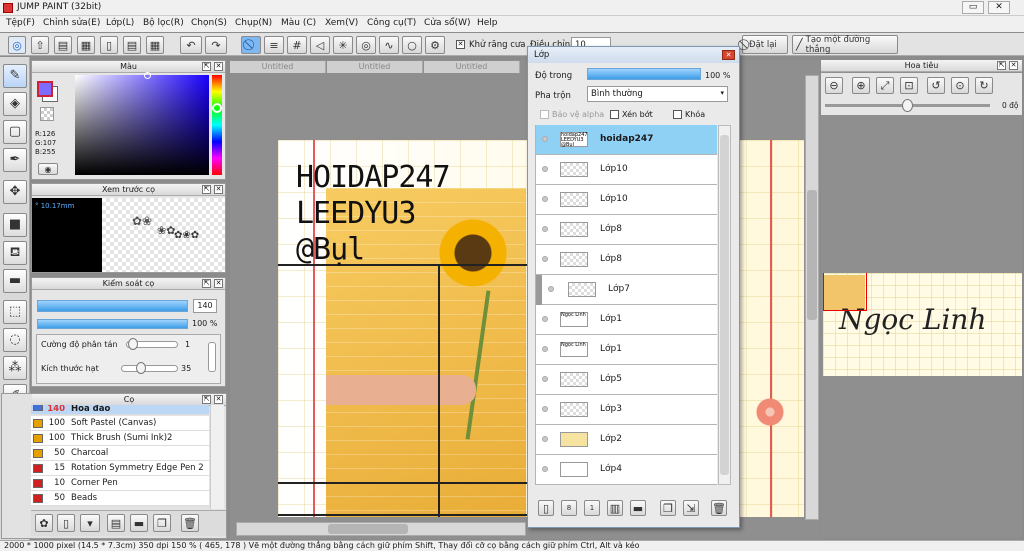 The width and height of the screenshot is (1024, 551). What do you see at coordinates (209, 23) in the screenshot?
I see `menu-select: Chọn(S)` at bounding box center [209, 23].